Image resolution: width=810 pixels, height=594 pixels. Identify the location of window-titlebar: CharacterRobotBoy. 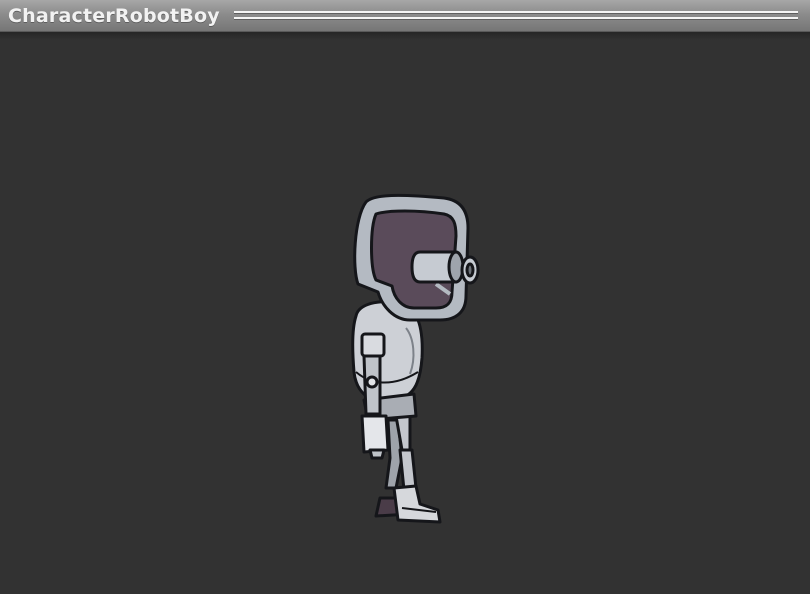
(405, 16).